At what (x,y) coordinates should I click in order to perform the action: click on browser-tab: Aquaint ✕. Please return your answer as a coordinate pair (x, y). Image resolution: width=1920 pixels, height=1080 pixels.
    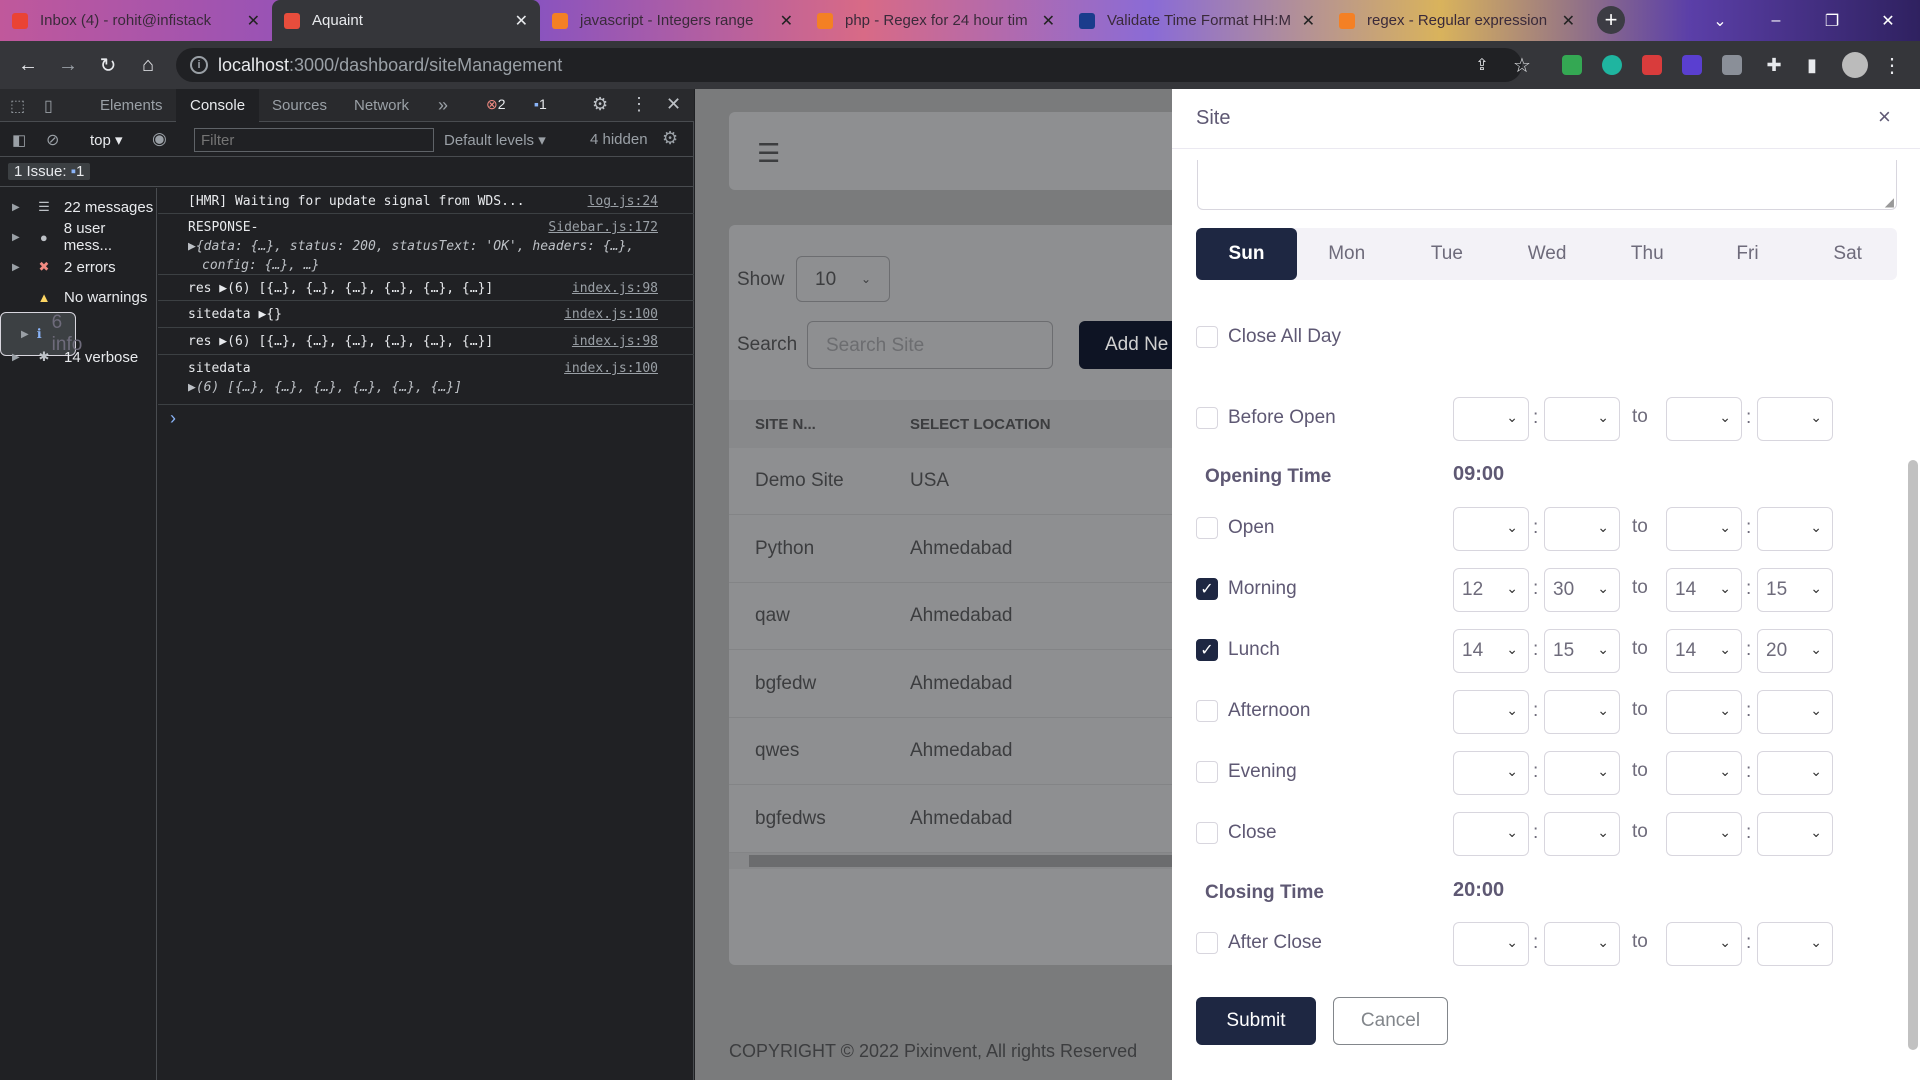
    Looking at the image, I should click on (406, 20).